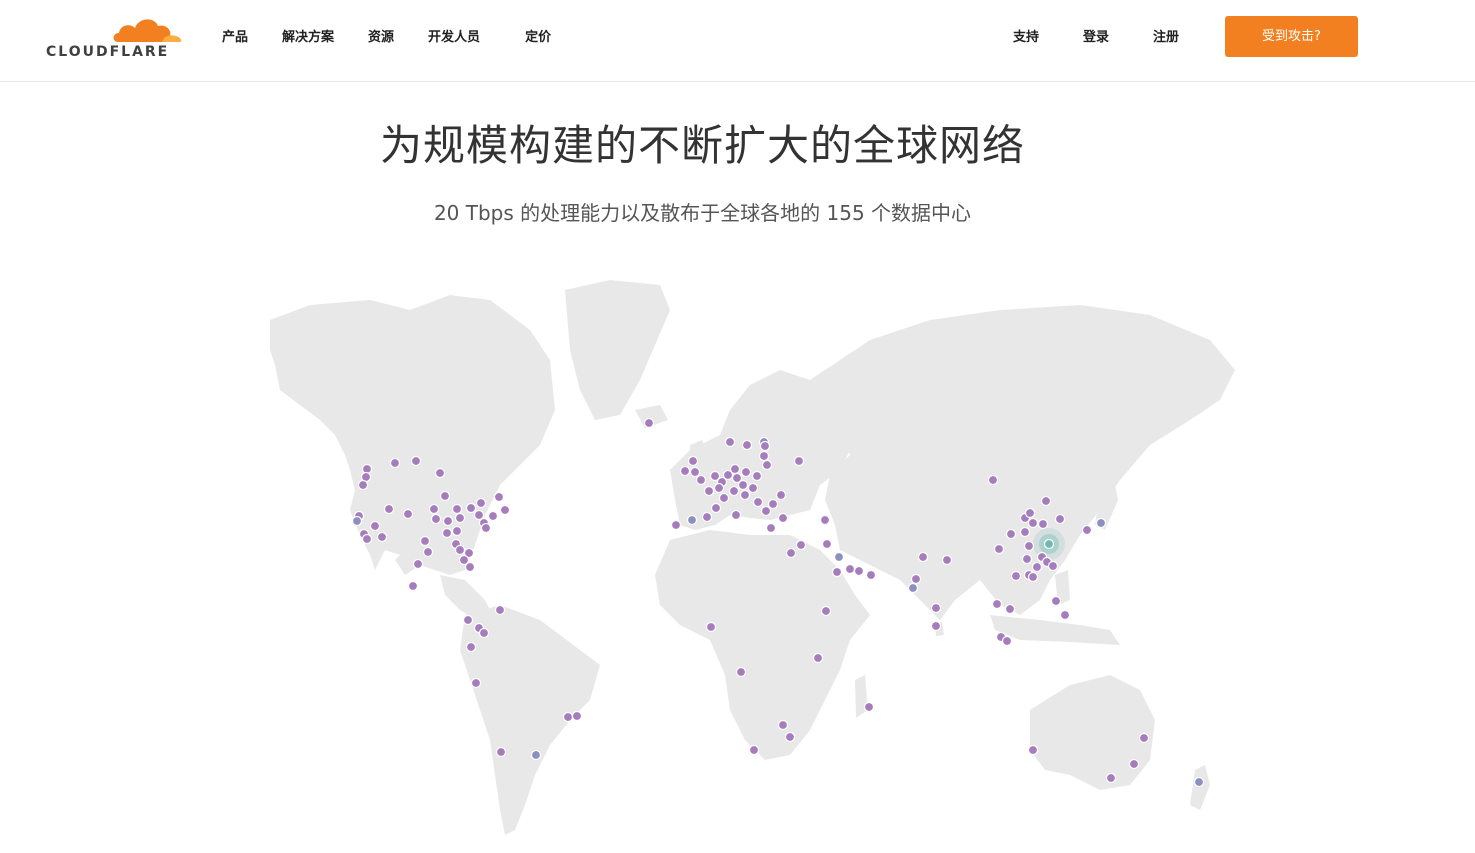 This screenshot has height=853, width=1475. Describe the element at coordinates (1291, 36) in the screenshot. I see `under-attack-button: 受到攻击?` at that location.